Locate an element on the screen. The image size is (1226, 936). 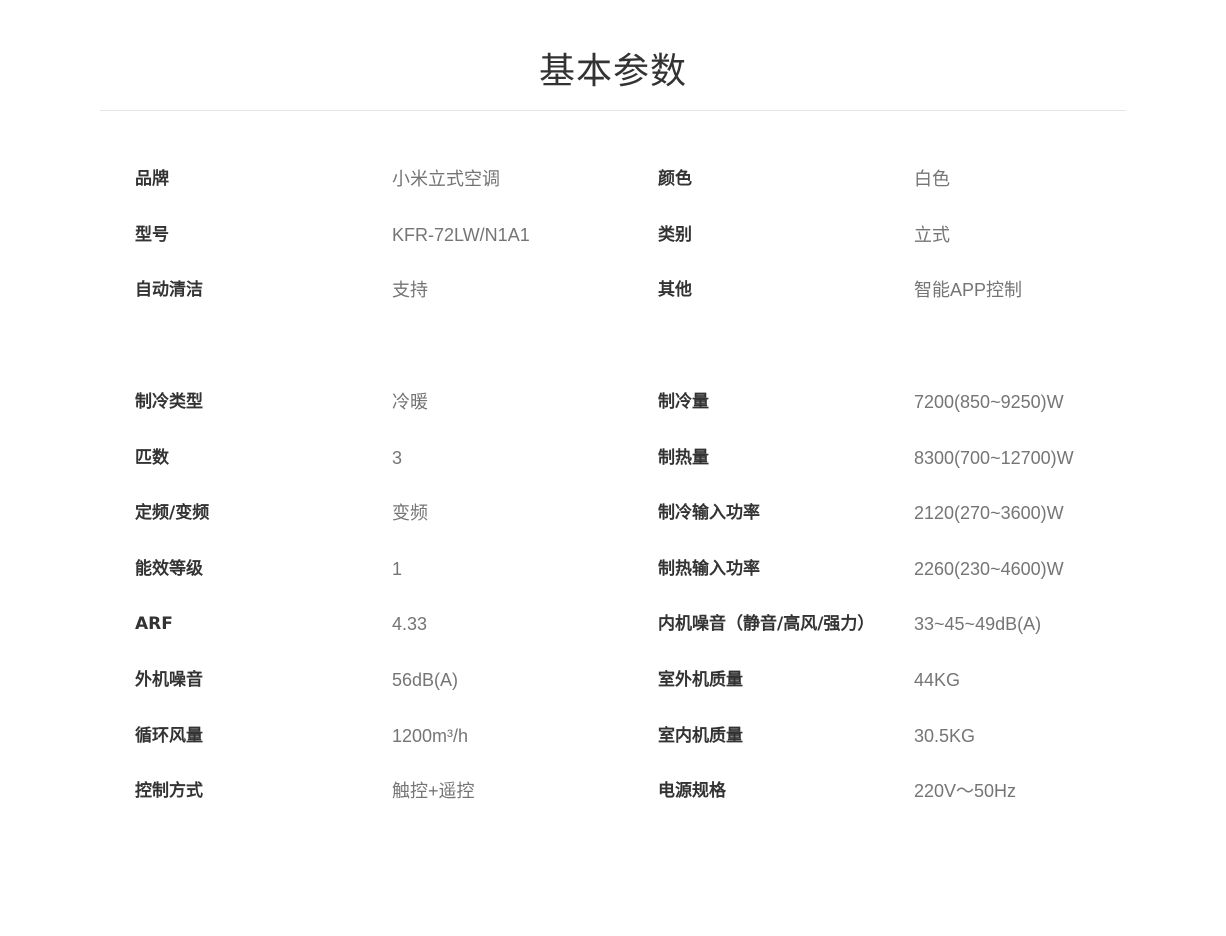
spec-value: 7200(850~9250)W is located at coordinates (989, 402).